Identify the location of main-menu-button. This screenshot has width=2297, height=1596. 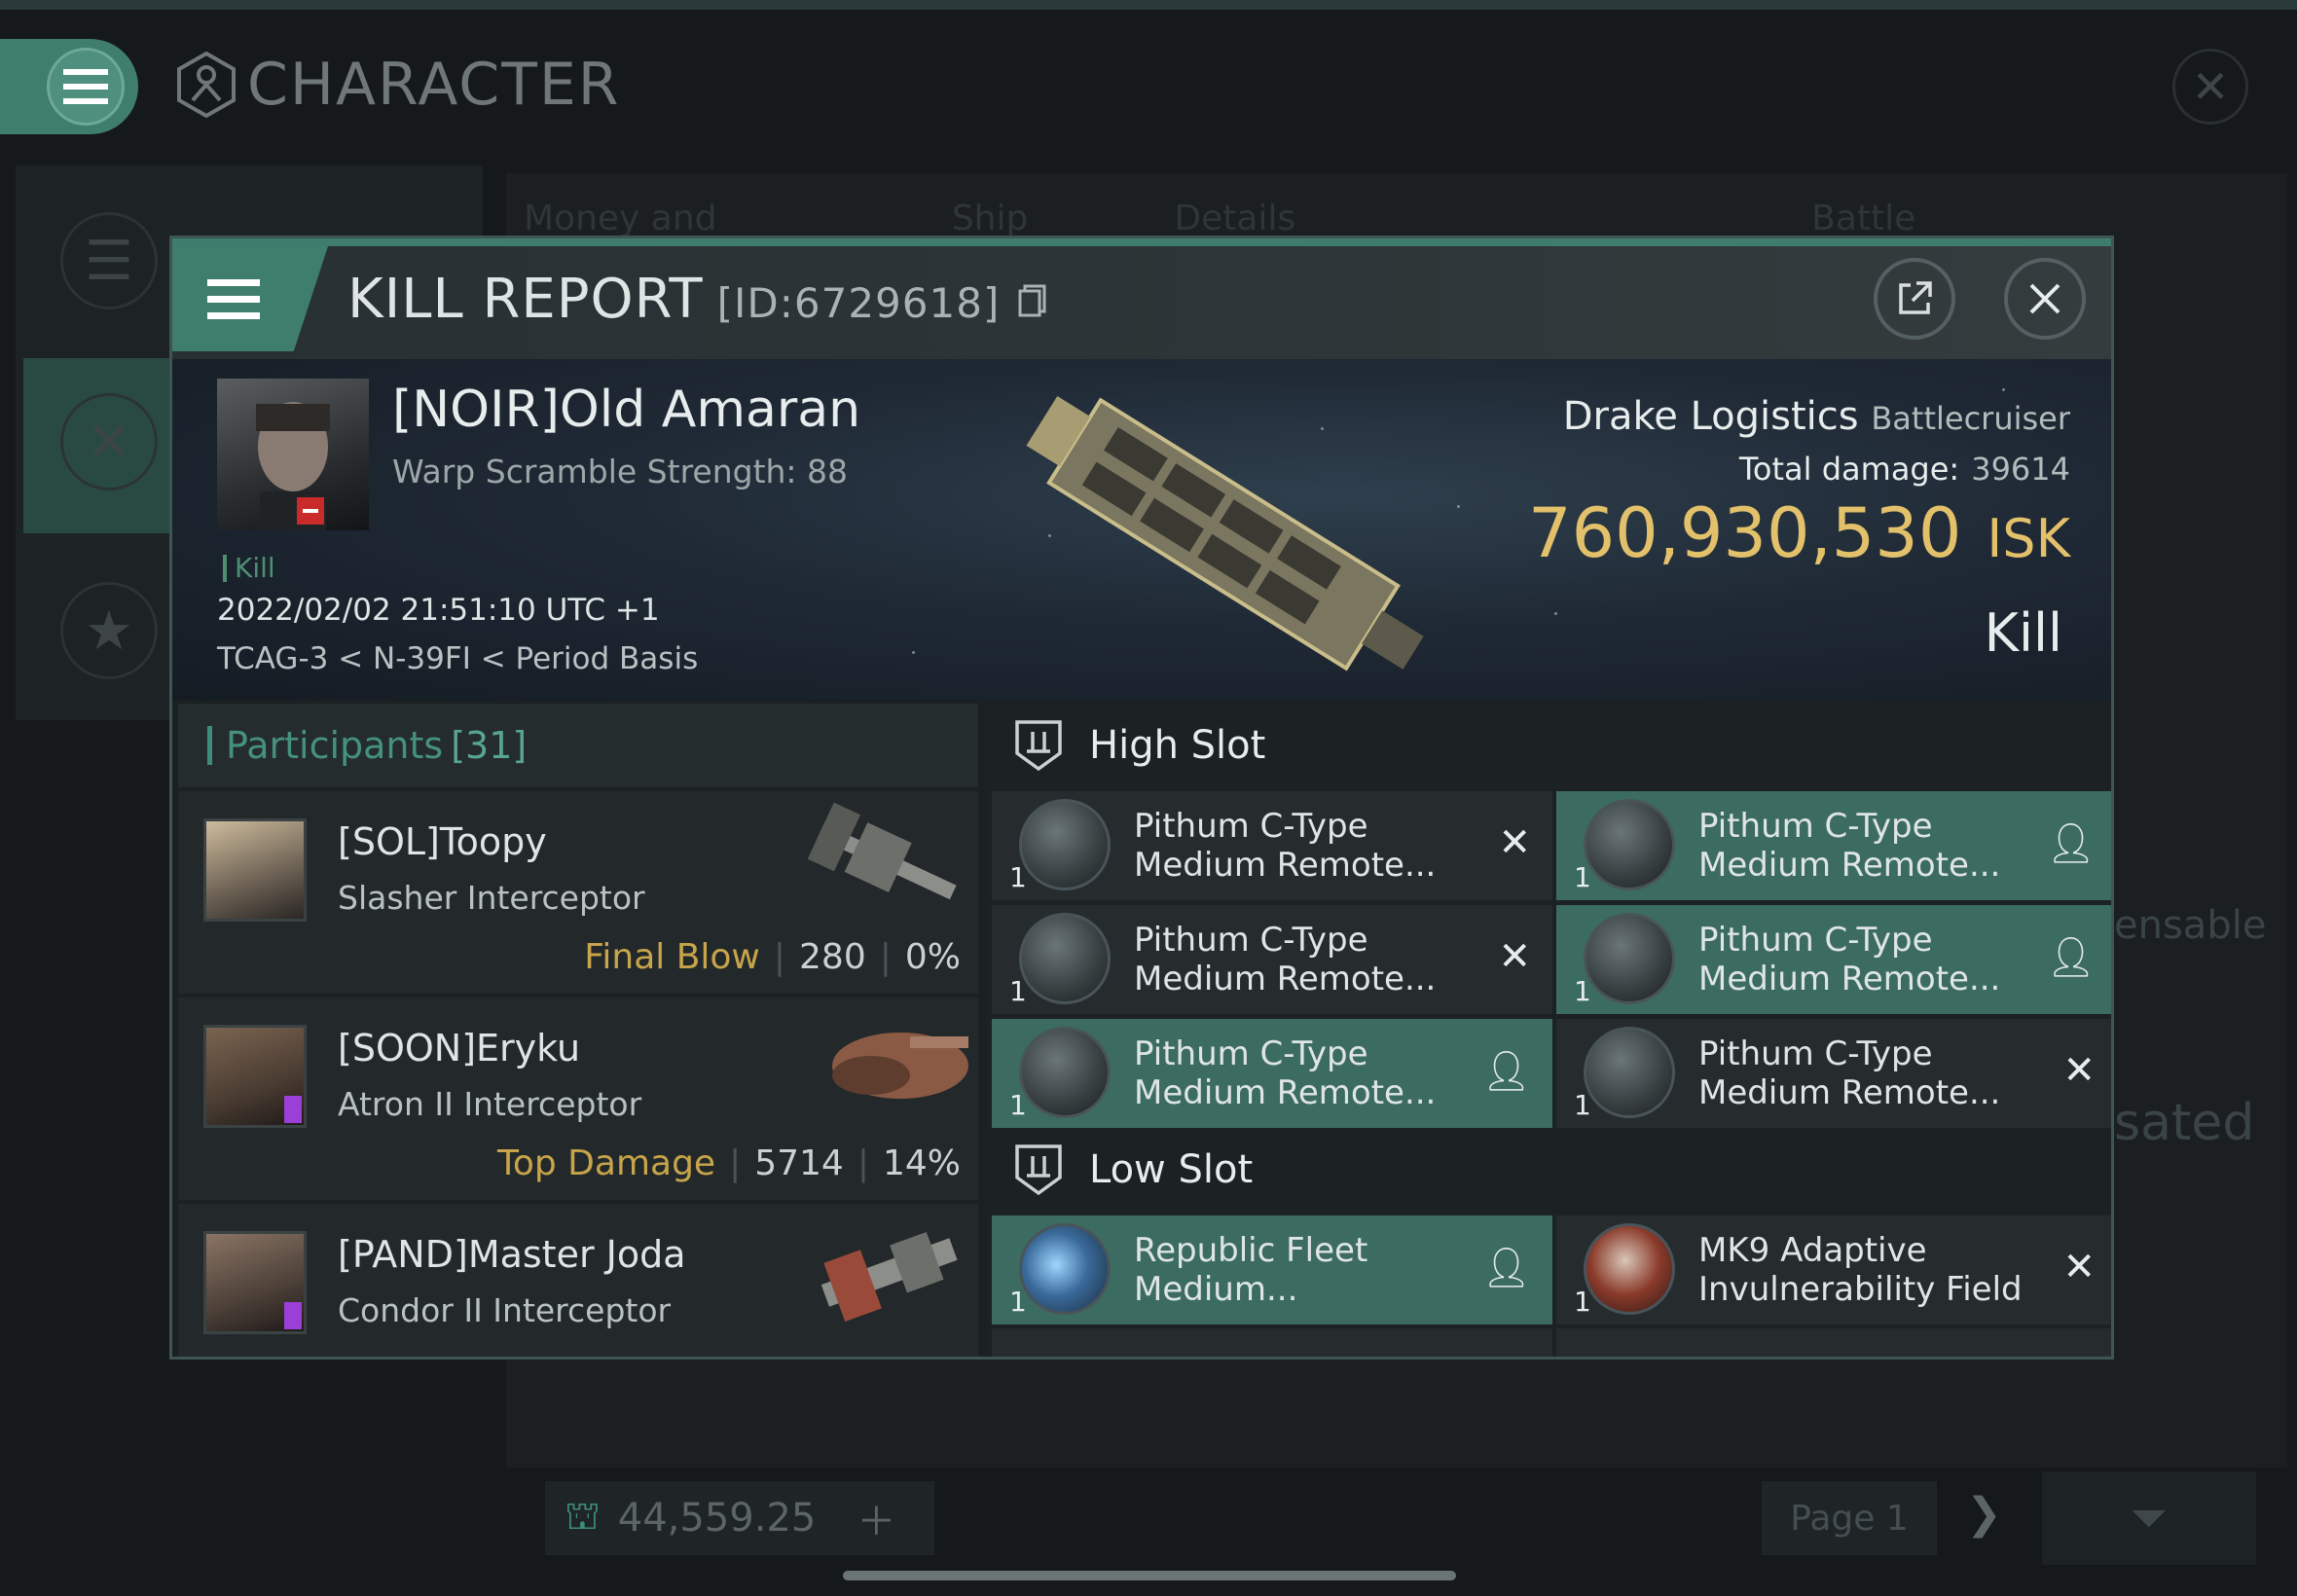
(69, 86).